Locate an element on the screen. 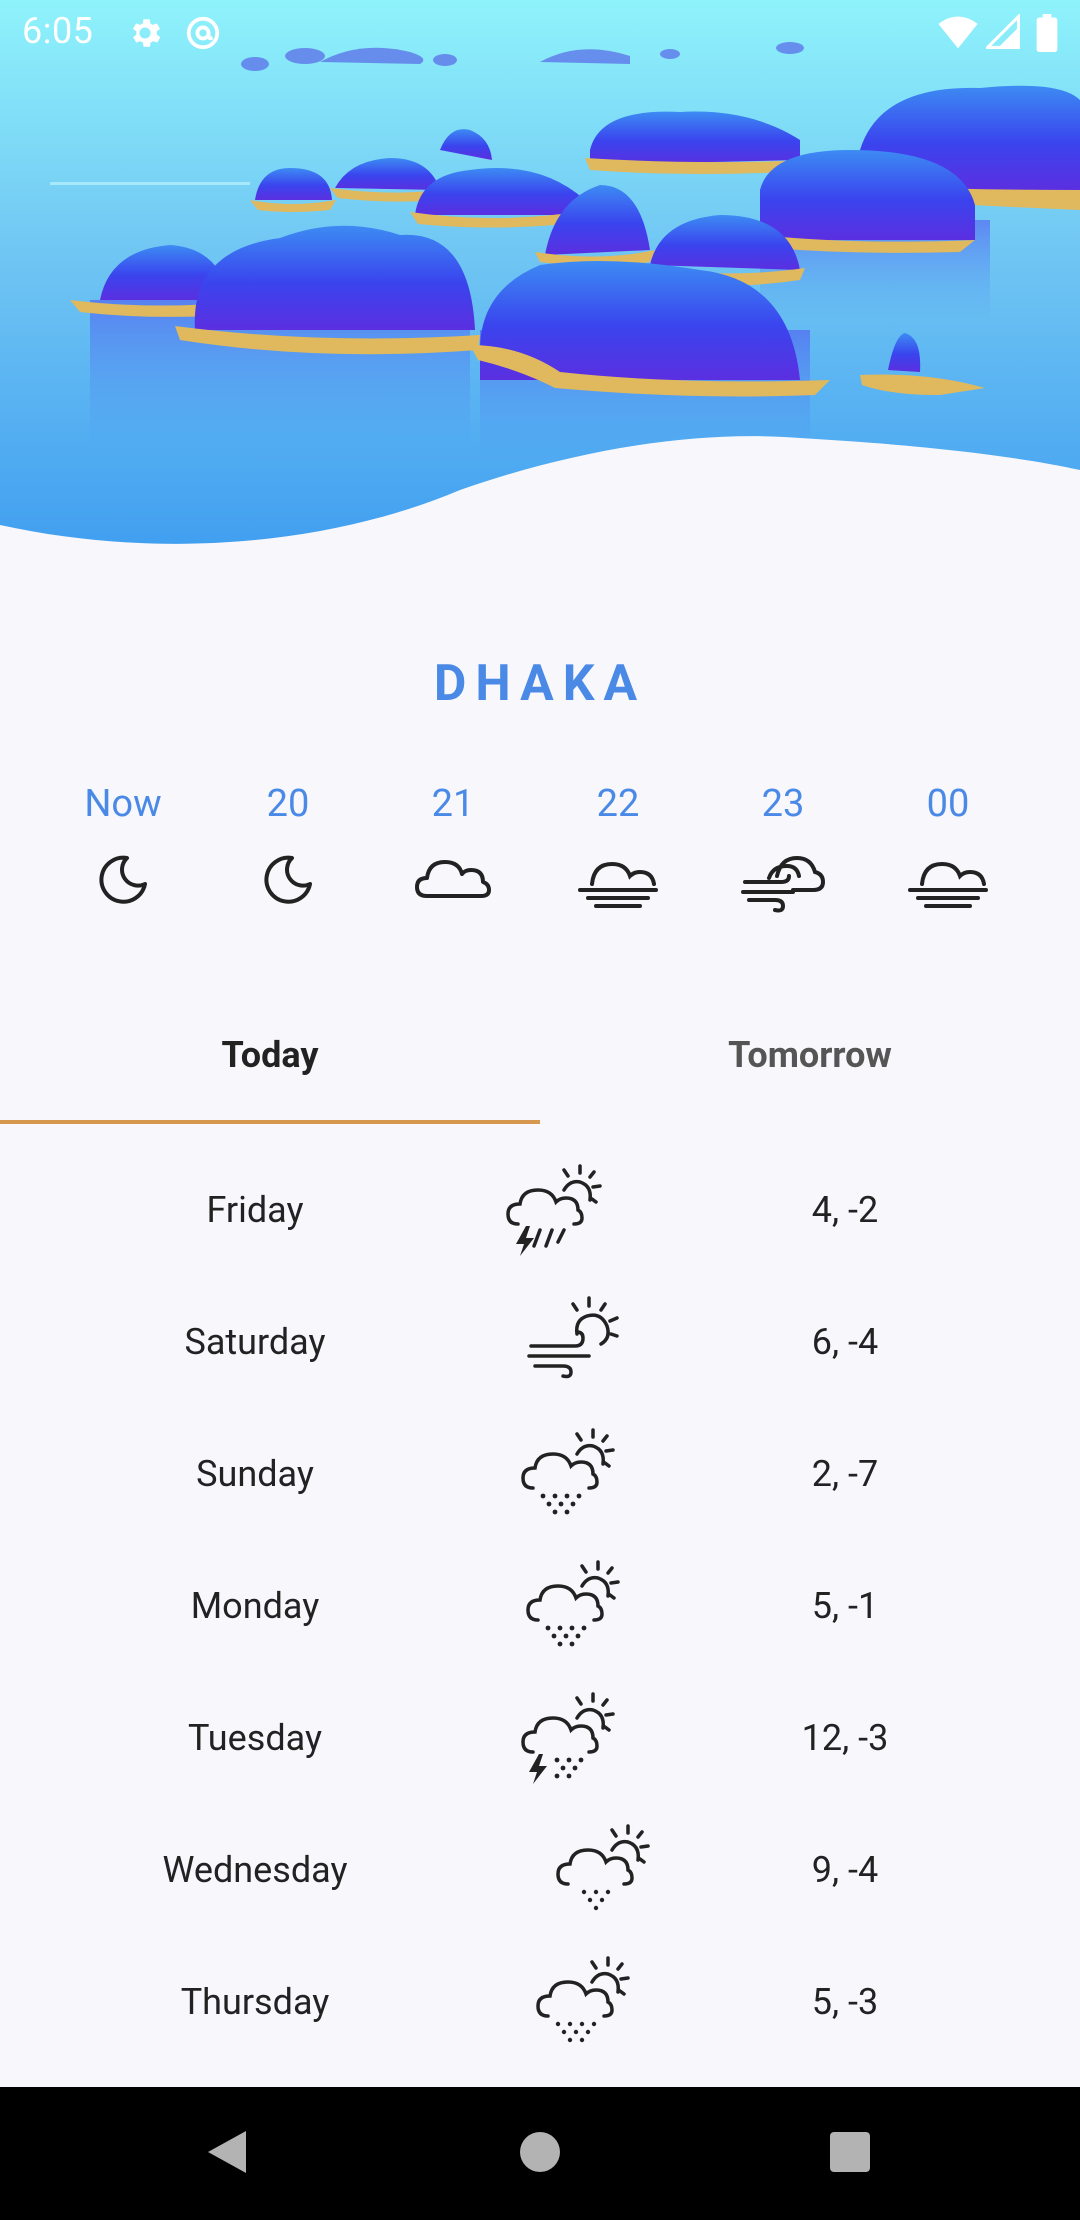  day-temp: 9, -4 is located at coordinates (845, 1870).